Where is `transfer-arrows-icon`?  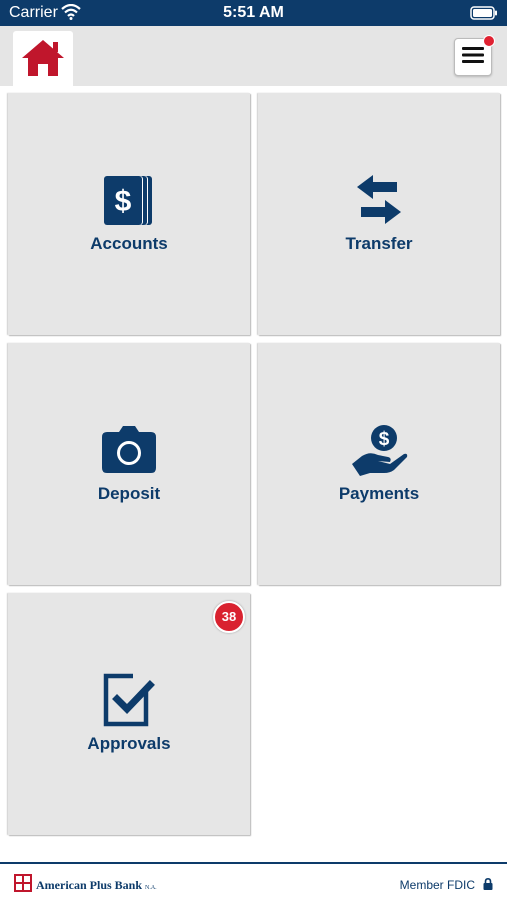
transfer-arrows-icon is located at coordinates (379, 200).